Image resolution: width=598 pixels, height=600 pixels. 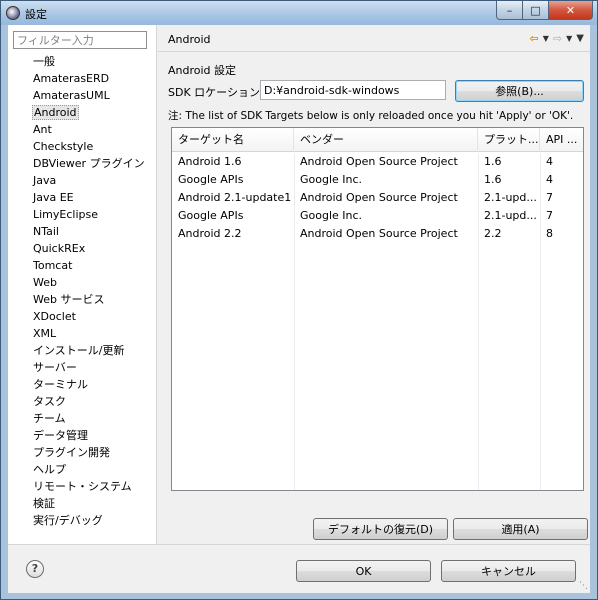 I want to click on back-arrow-icon: ⇦, so click(x=534, y=38).